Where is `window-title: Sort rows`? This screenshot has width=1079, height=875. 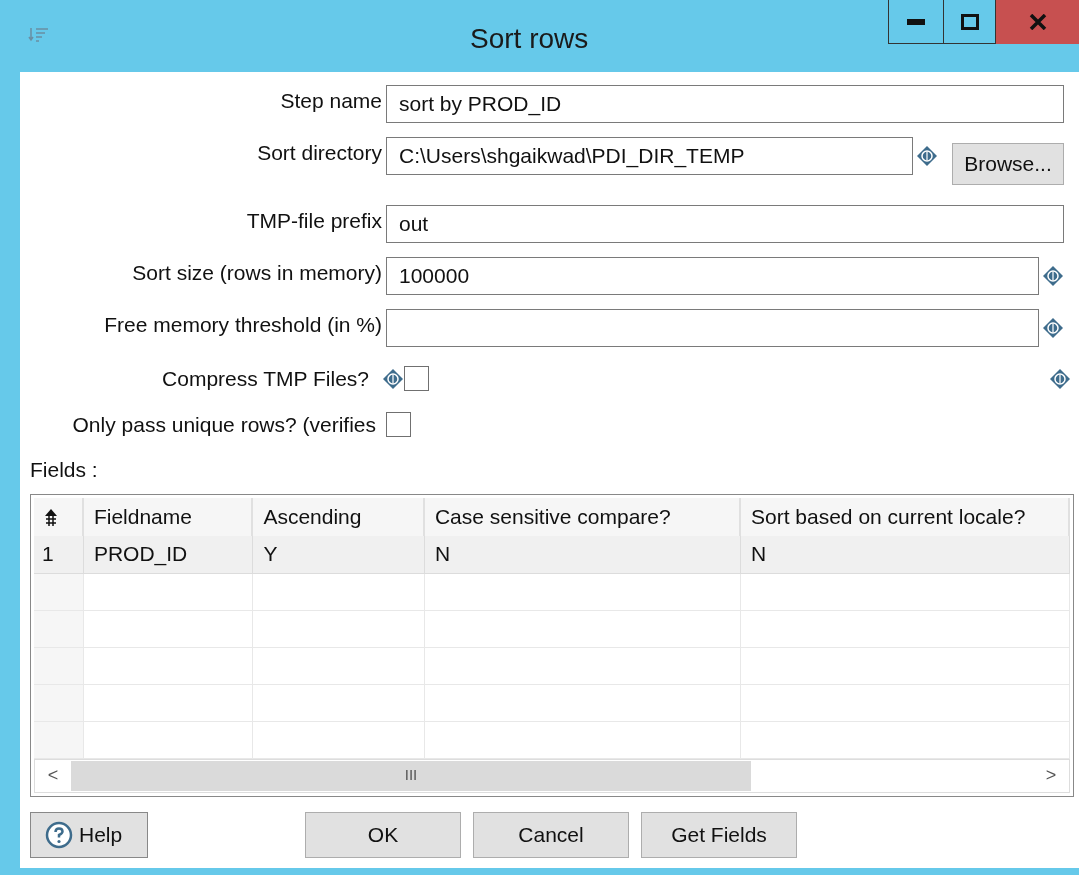 window-title: Sort rows is located at coordinates (529, 39).